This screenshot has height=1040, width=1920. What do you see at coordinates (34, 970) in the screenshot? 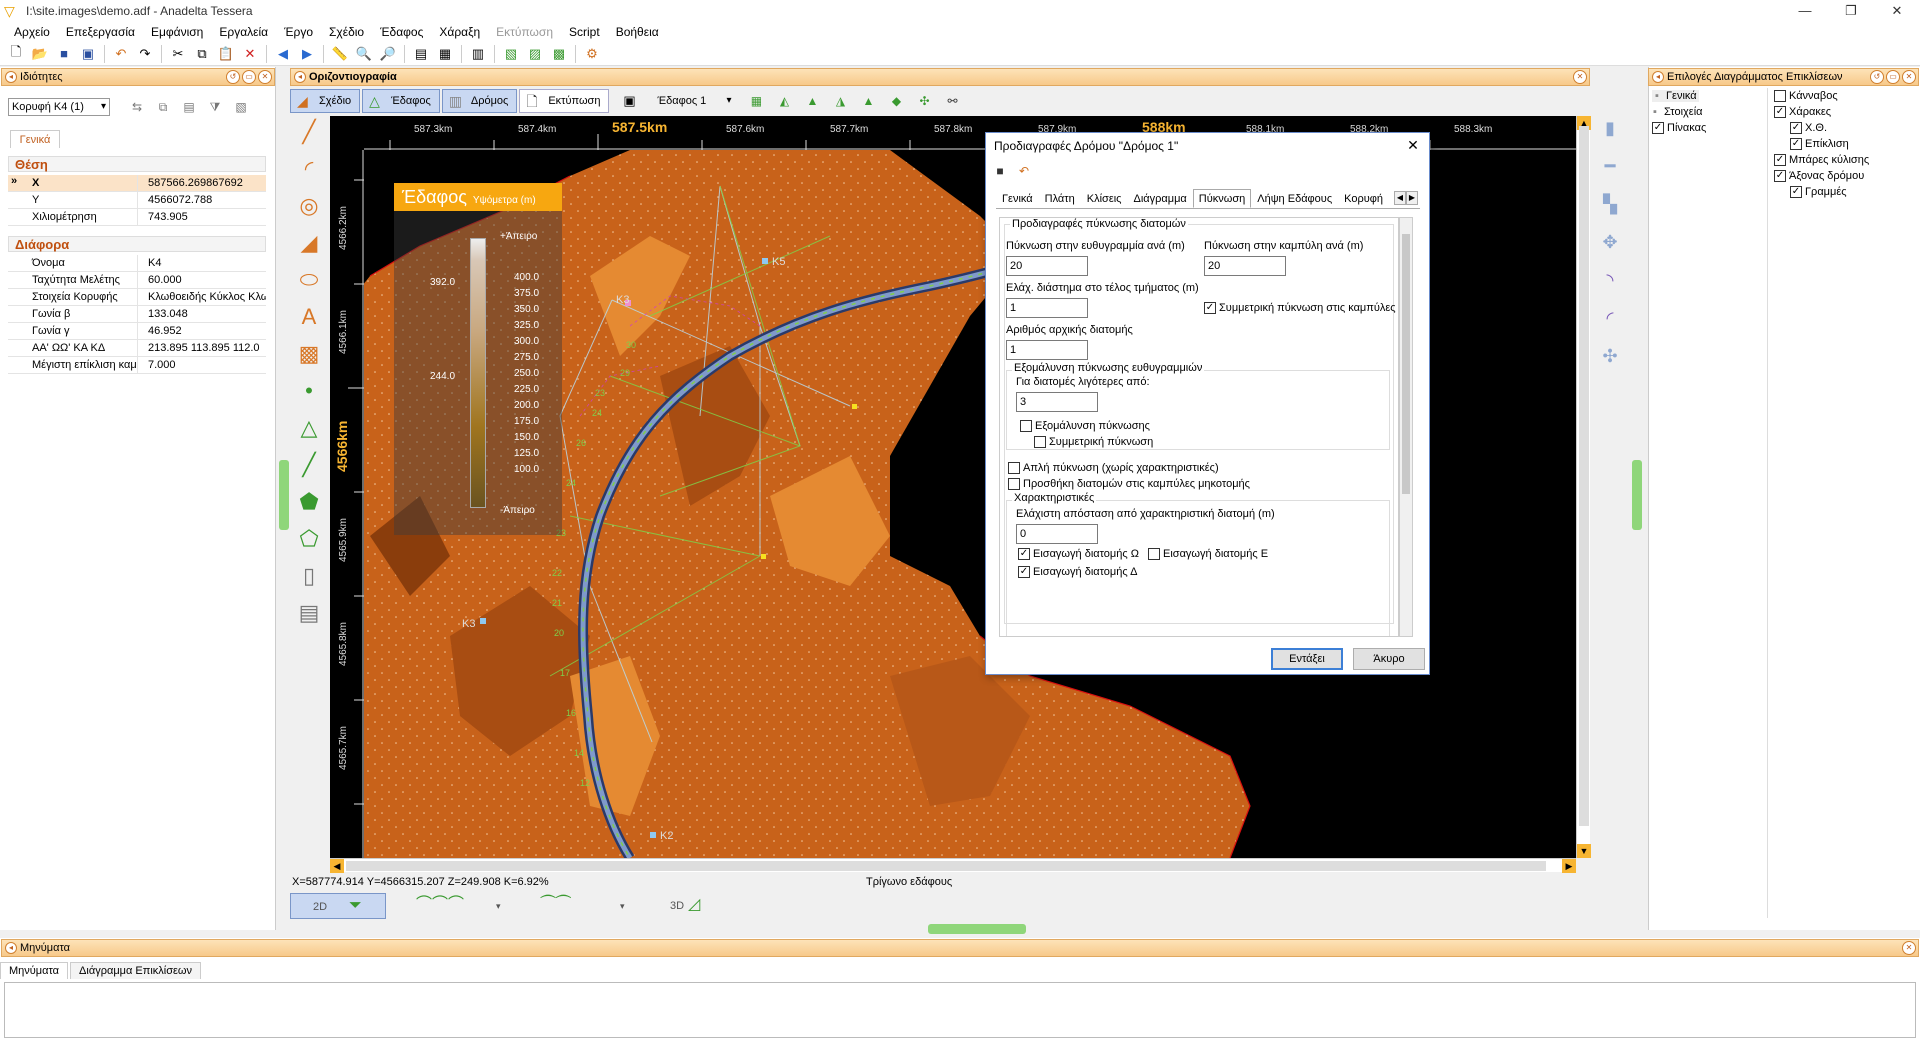
I see `tab-messages: Μηνύματα` at bounding box center [34, 970].